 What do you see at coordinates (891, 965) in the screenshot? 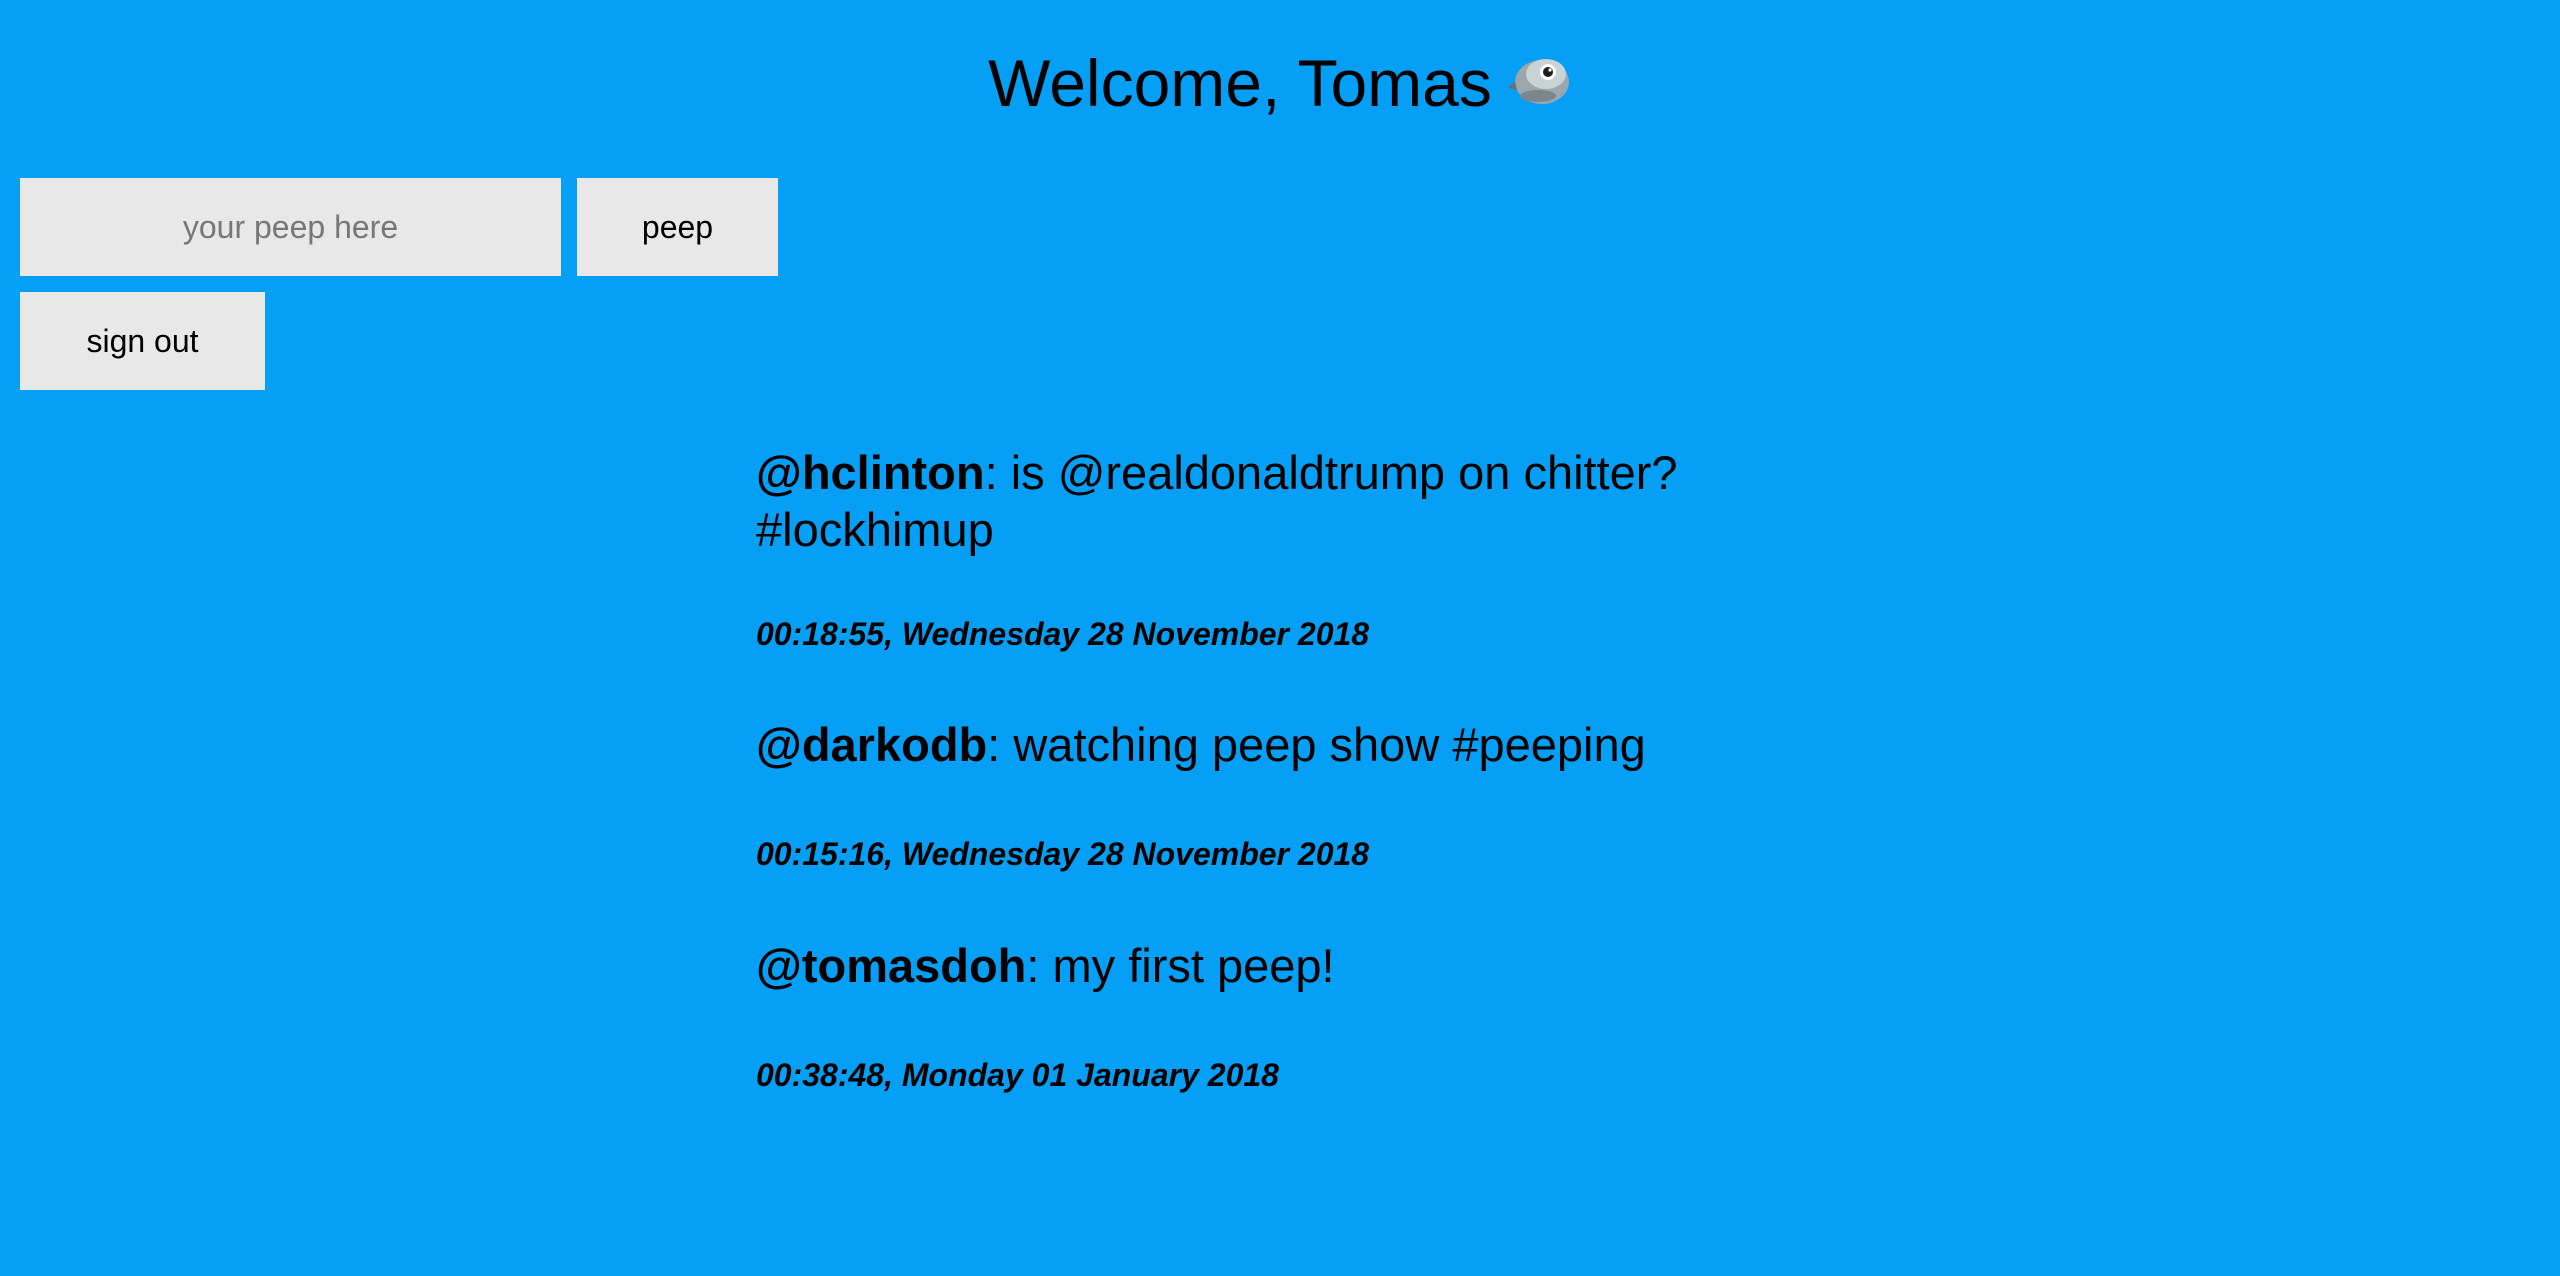
I see `peep-username: @tomasdoh` at bounding box center [891, 965].